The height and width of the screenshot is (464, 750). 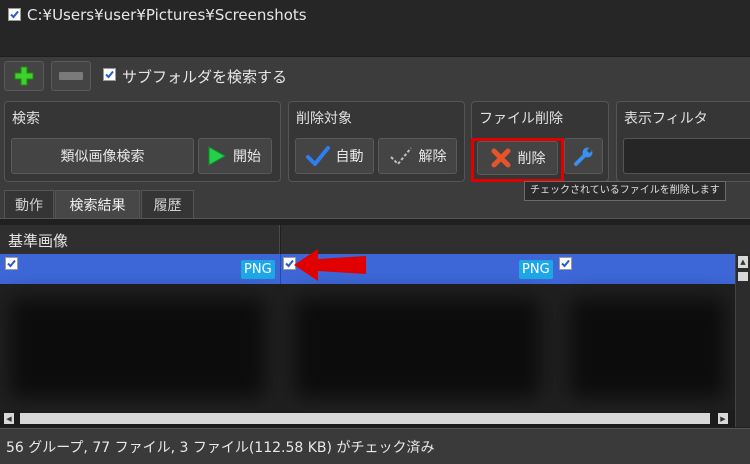 I want to click on png-badge-1: PNG, so click(x=258, y=269).